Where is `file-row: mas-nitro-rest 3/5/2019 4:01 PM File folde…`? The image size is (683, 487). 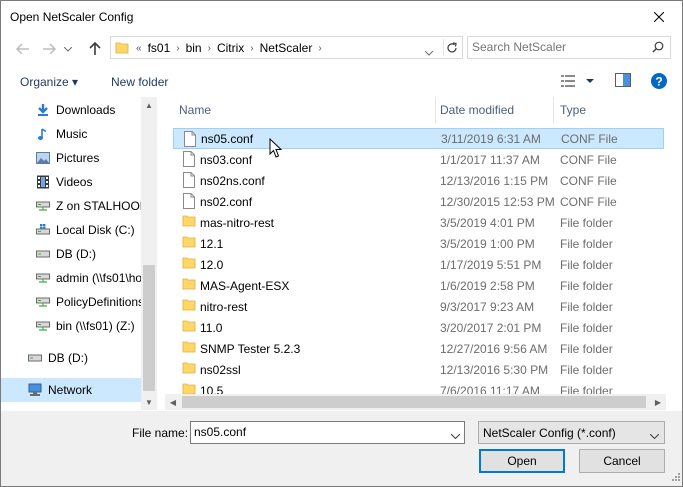
file-row: mas-nitro-rest 3/5/2019 4:01 PM File folde… is located at coordinates (418, 222).